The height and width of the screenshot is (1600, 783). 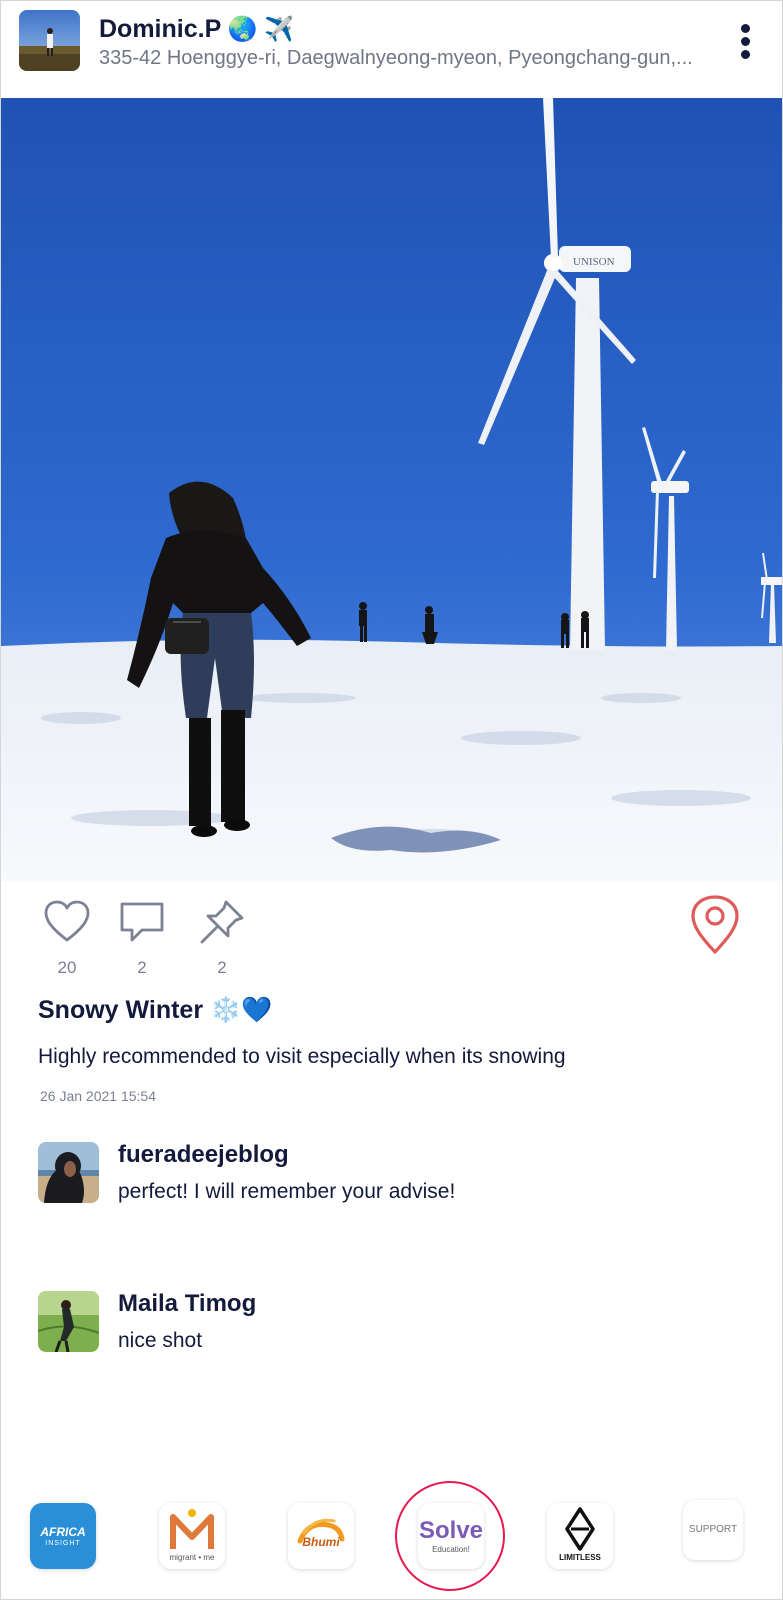 I want to click on pushpin-icon, so click(x=222, y=922).